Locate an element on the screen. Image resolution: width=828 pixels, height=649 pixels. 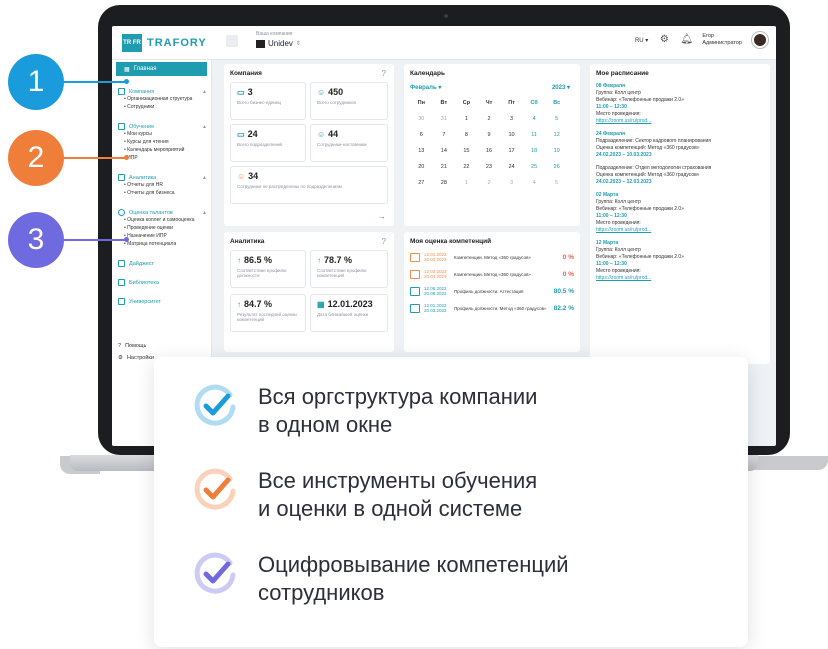
calendar-day: 28 is located at coordinates (444, 183).